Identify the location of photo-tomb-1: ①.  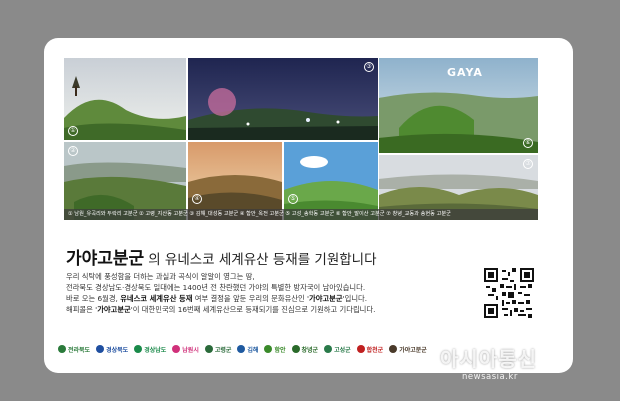
(125, 99).